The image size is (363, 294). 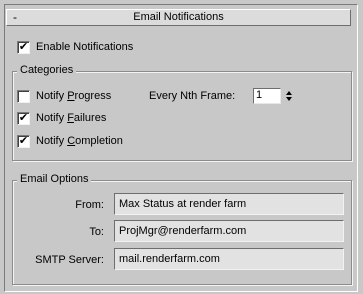 I want to click on notify-failures-mnemonic: F, so click(x=70, y=118).